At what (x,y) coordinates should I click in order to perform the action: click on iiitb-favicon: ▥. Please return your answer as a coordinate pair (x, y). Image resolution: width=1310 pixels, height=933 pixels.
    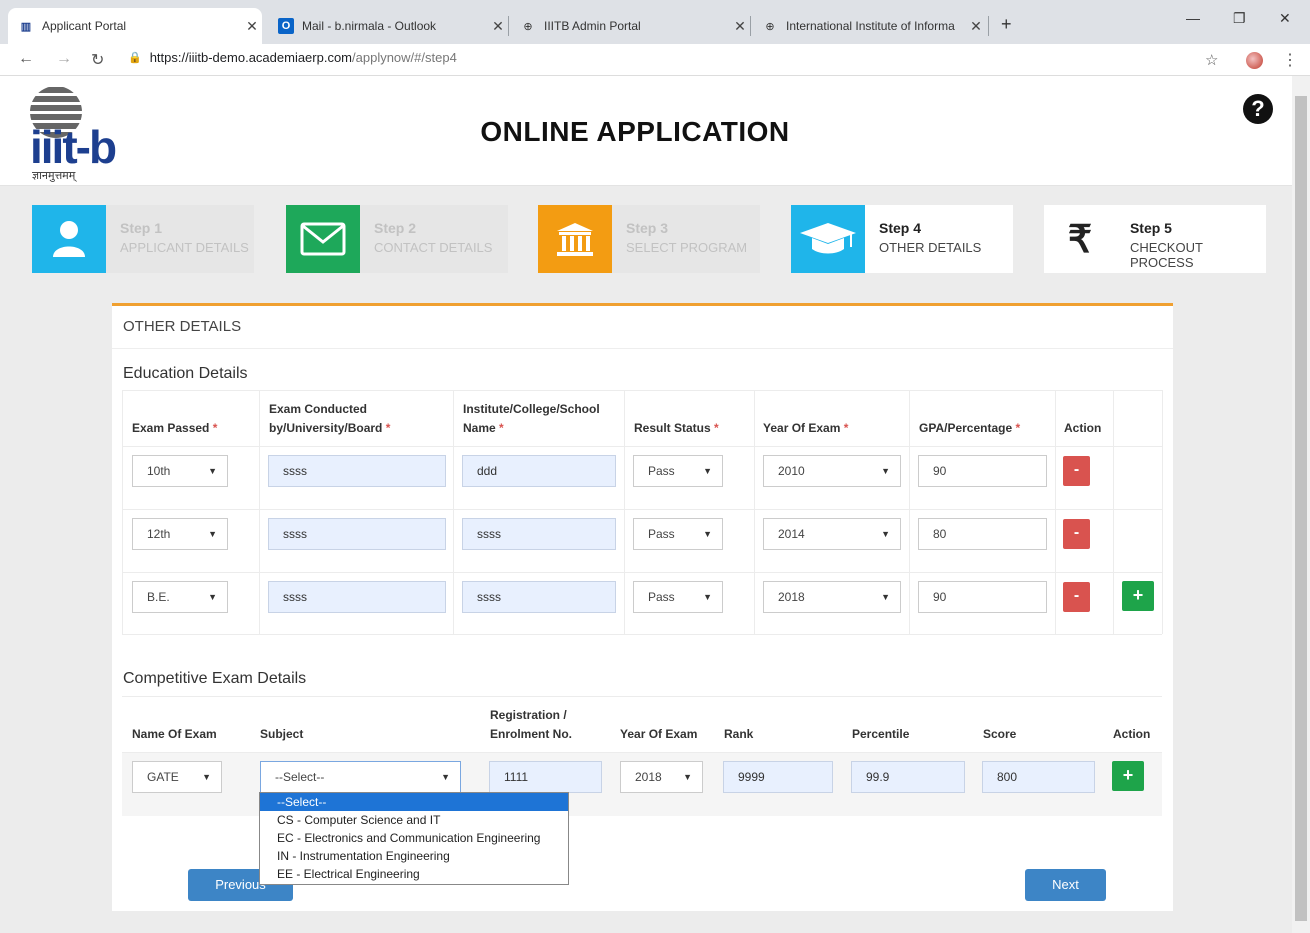
    Looking at the image, I should click on (26, 26).